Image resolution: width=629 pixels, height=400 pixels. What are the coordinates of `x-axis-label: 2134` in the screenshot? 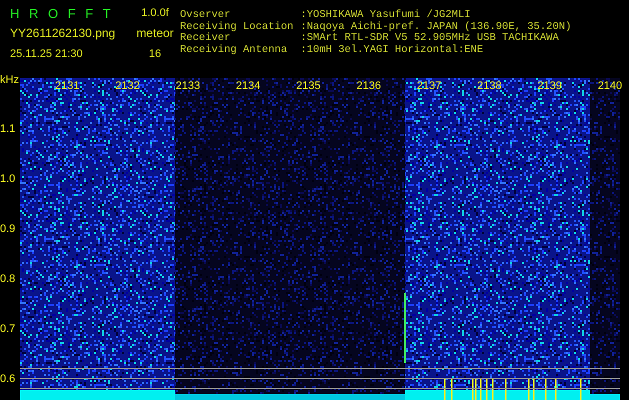 It's located at (248, 86).